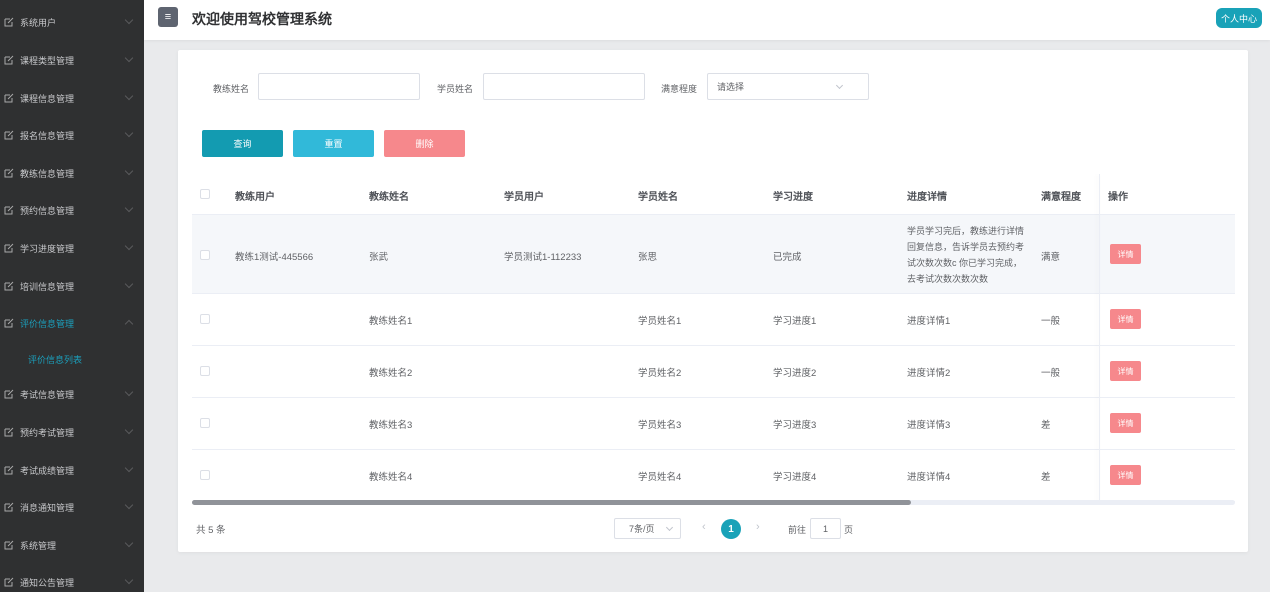 This screenshot has height=592, width=1270. I want to click on sidebar-item-announcements: 通知公告管理, so click(72, 582).